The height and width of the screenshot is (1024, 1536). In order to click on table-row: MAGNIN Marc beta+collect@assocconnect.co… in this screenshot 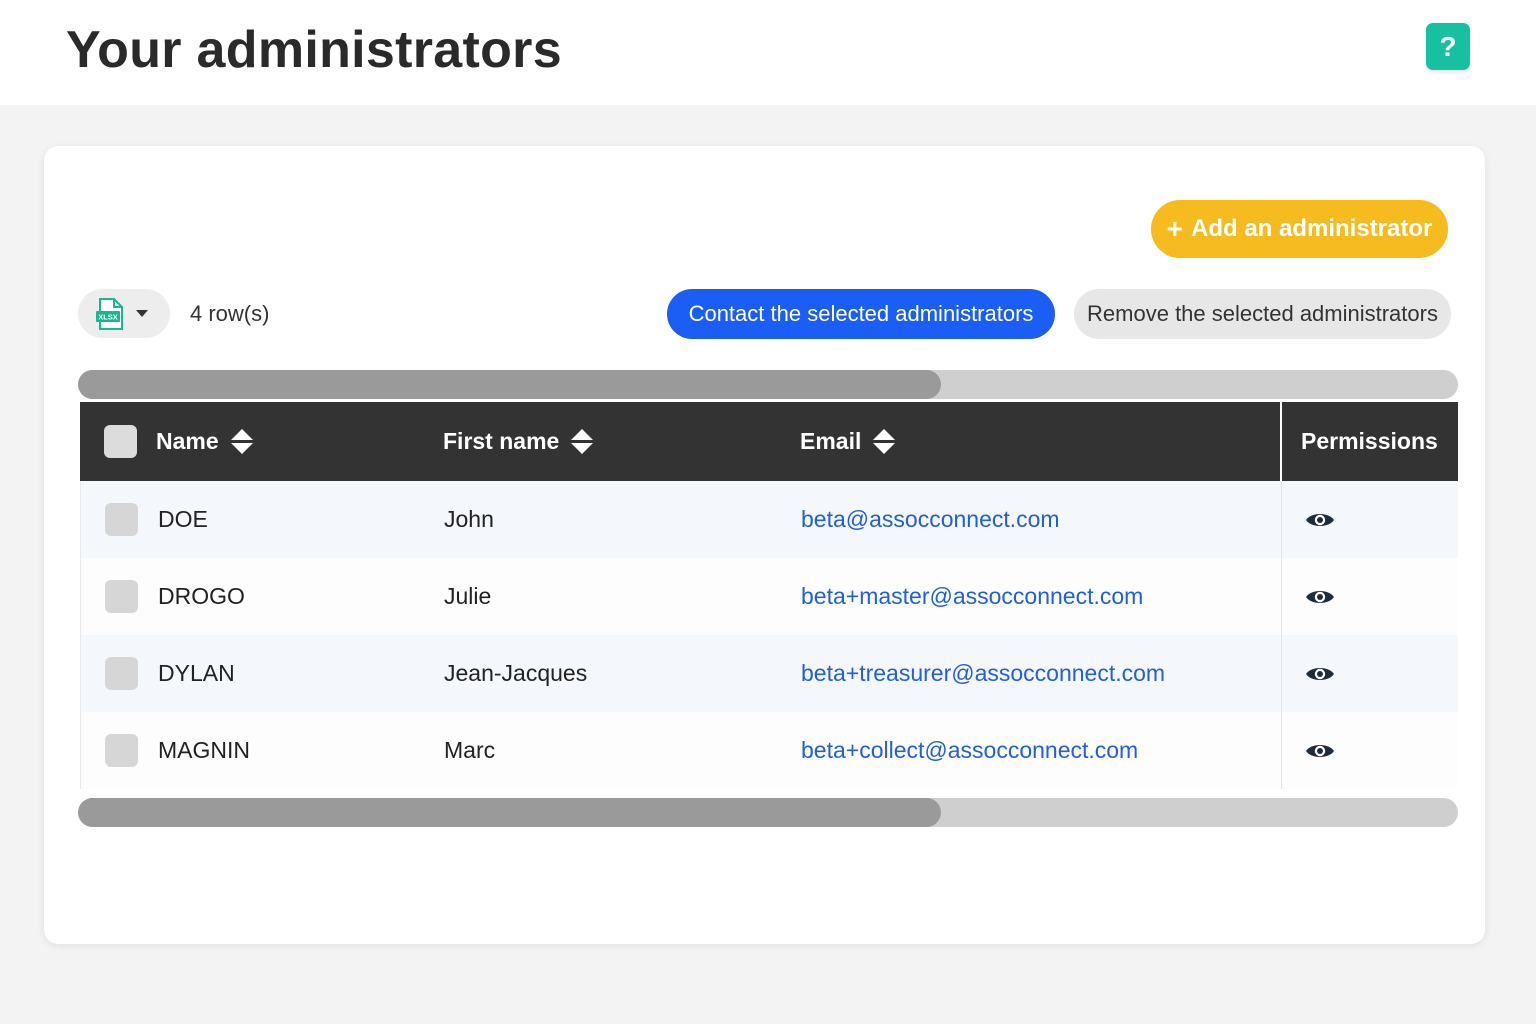, I will do `click(769, 750)`.